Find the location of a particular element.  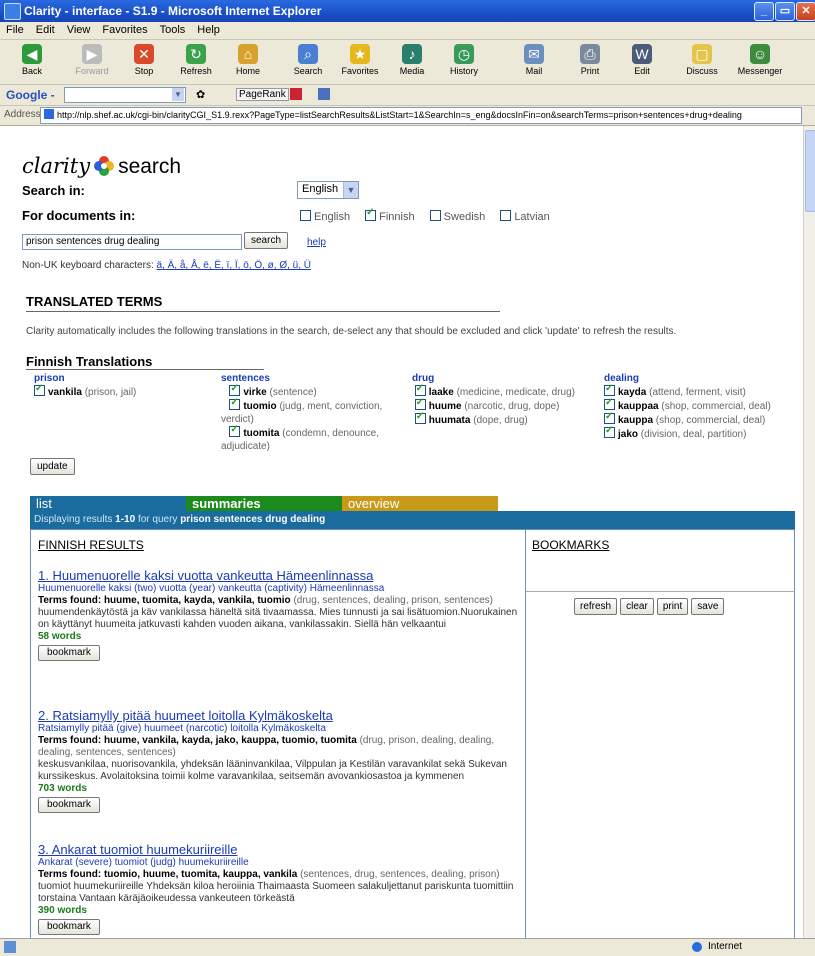

finnish-checkbox is located at coordinates (371, 214).